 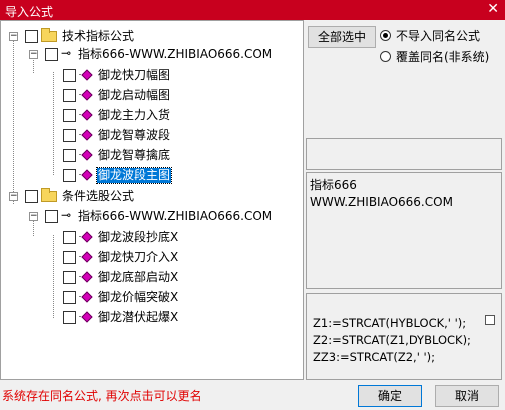 I want to click on description-line-1: 指标666, so click(x=333, y=185).